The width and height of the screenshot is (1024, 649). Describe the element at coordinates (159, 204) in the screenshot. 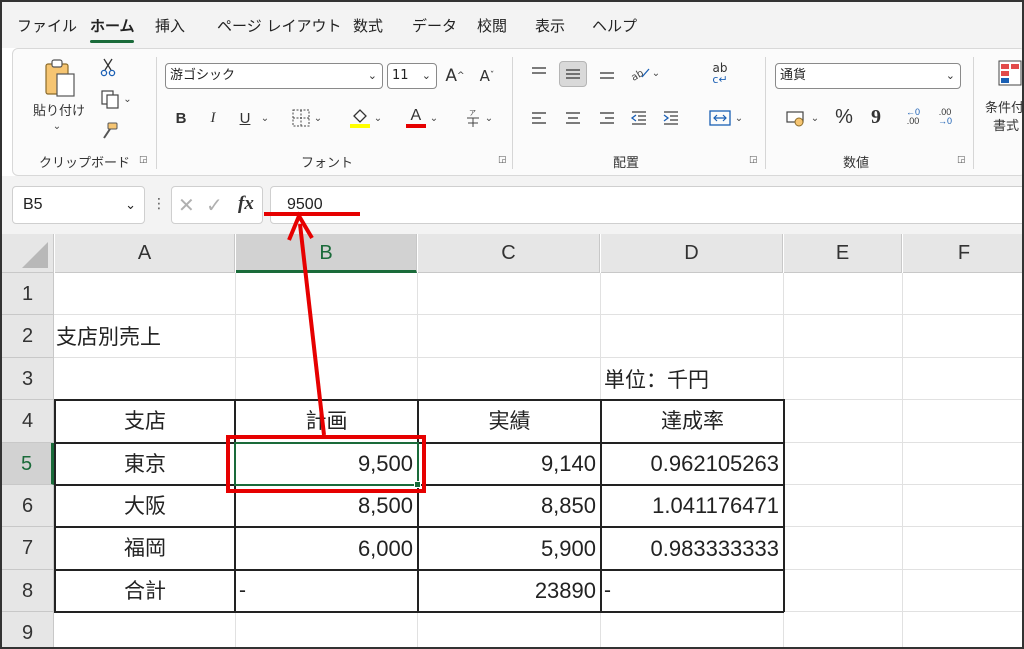

I see `more-options-icon: ⋮` at that location.